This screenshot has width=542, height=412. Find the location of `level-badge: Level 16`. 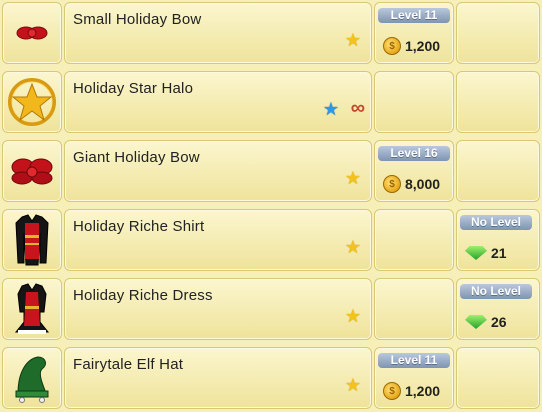

level-badge: Level 16 is located at coordinates (414, 153).